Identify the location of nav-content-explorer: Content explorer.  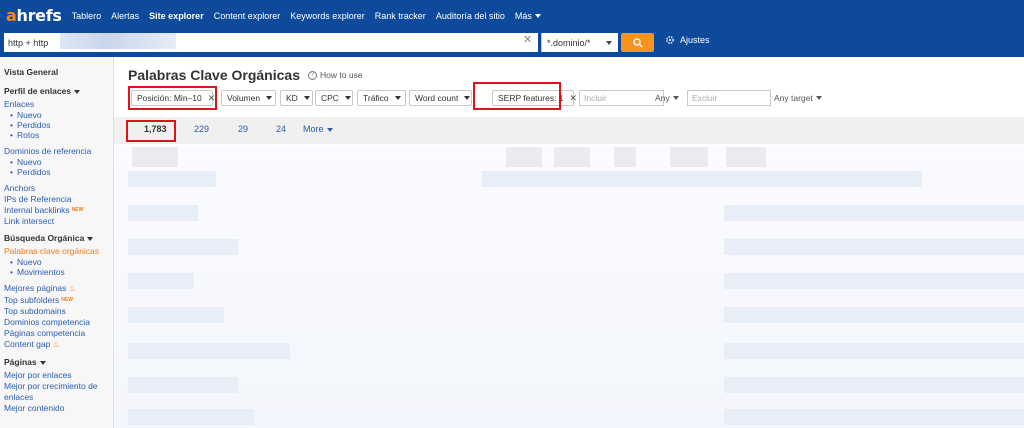
(247, 16).